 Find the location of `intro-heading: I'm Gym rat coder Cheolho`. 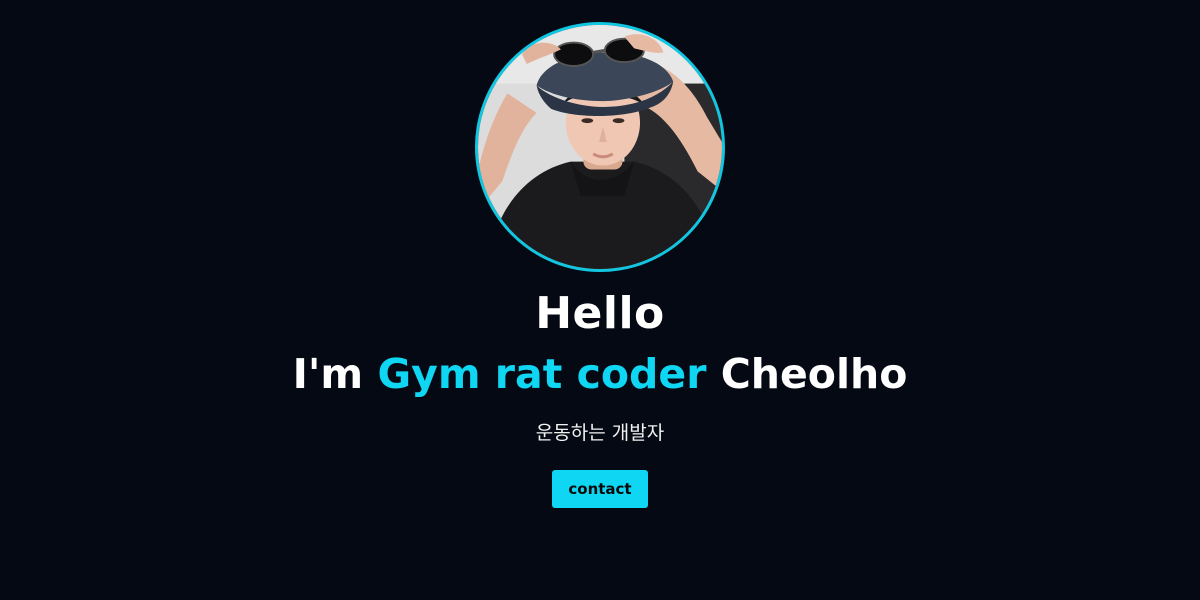

intro-heading: I'm Gym rat coder Cheolho is located at coordinates (600, 374).